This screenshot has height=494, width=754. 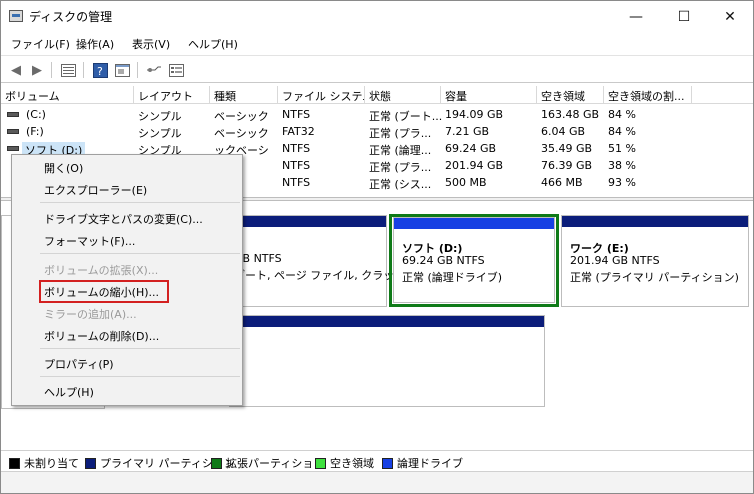 What do you see at coordinates (474, 223) in the screenshot?
I see `logical-drive-bar` at bounding box center [474, 223].